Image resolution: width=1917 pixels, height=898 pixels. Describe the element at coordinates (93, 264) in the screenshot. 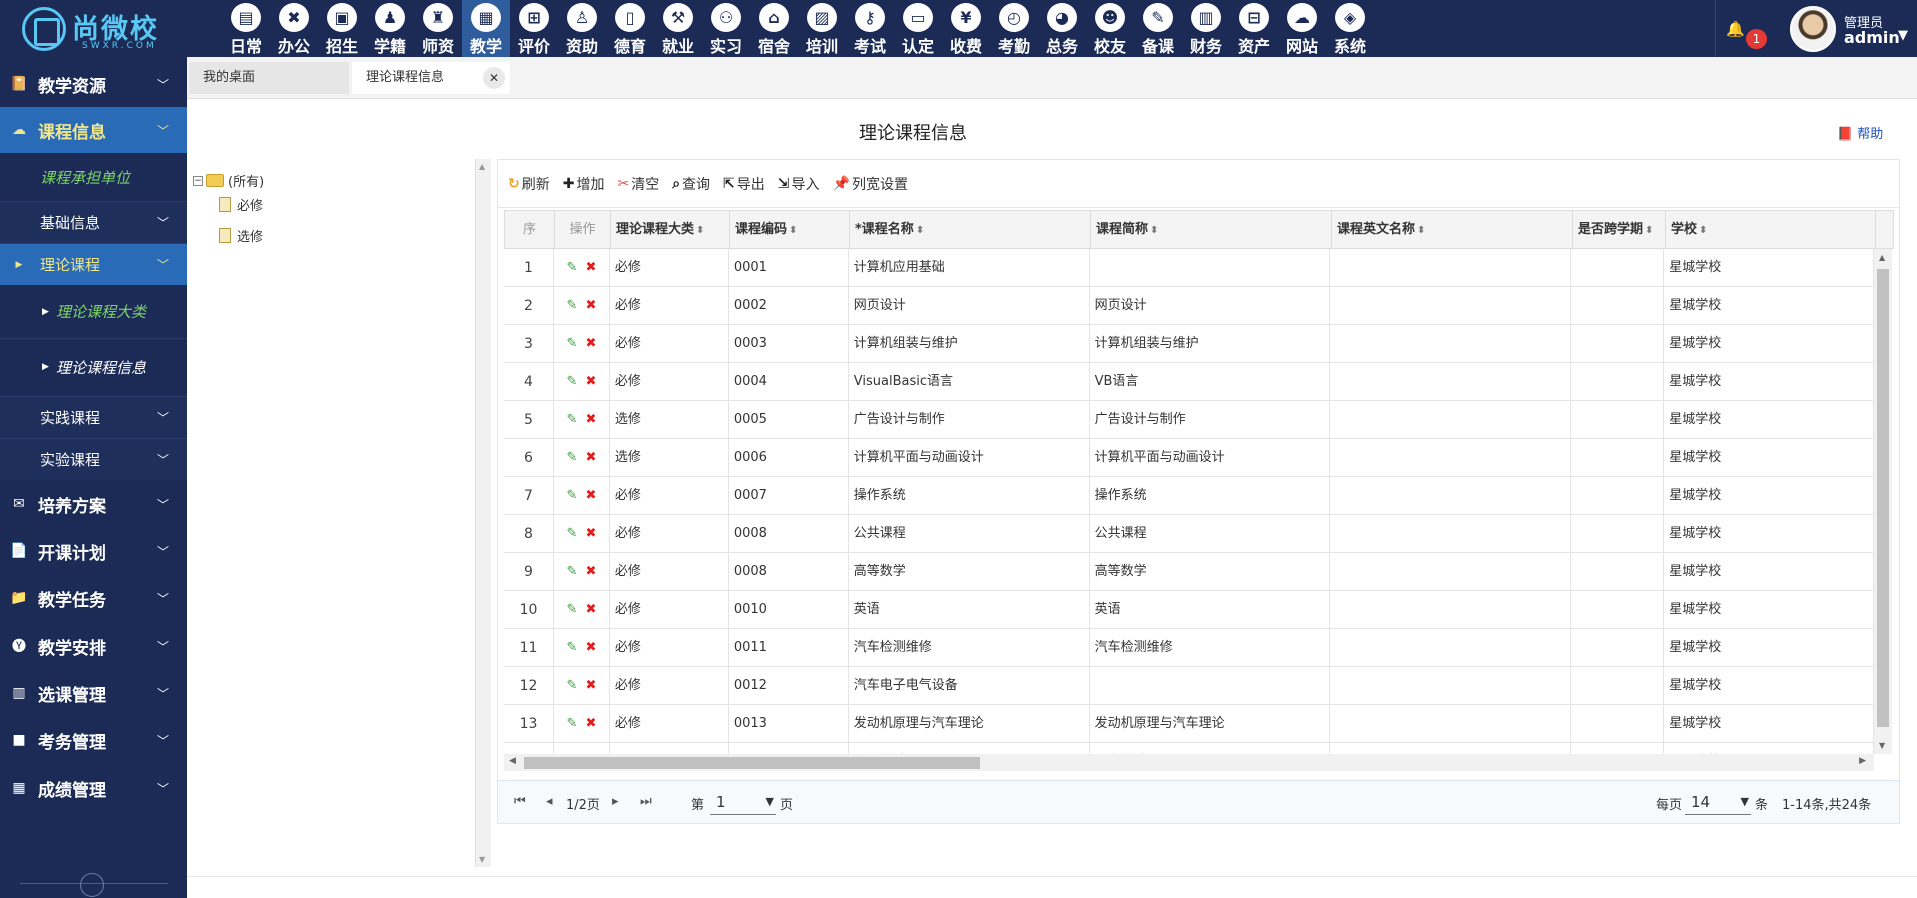

I see `sidebar-item-theory-course: ▶ 理论课程 ﹀` at that location.